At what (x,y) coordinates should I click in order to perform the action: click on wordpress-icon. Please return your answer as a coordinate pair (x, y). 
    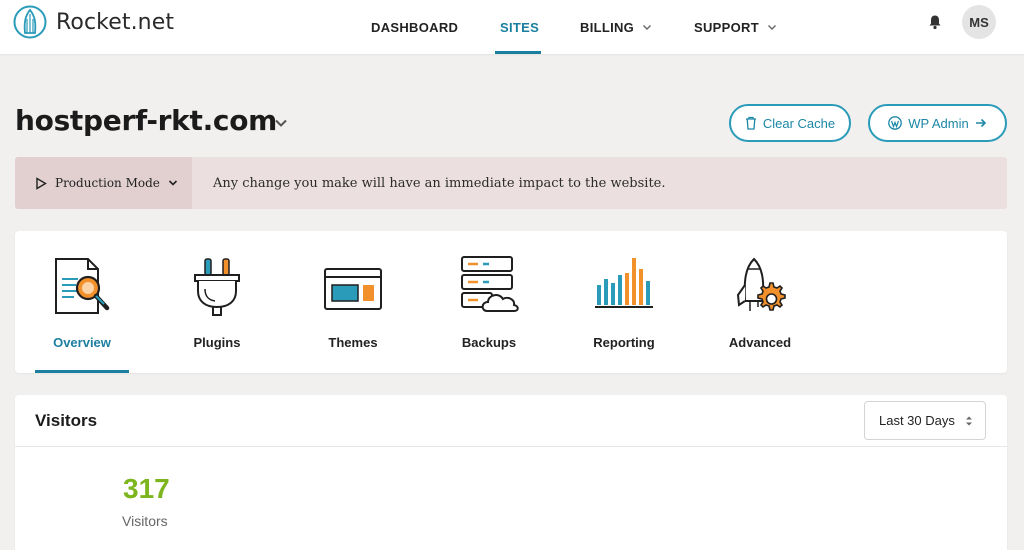
    Looking at the image, I should click on (895, 123).